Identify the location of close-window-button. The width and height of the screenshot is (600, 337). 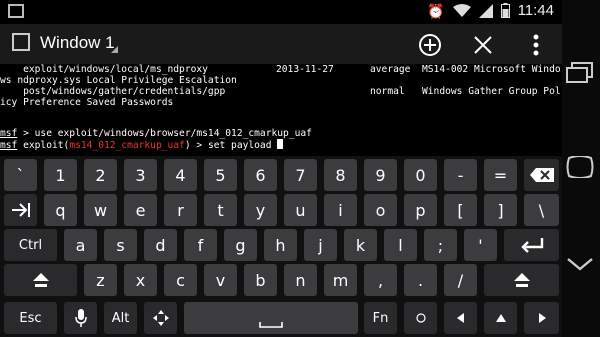
(483, 45).